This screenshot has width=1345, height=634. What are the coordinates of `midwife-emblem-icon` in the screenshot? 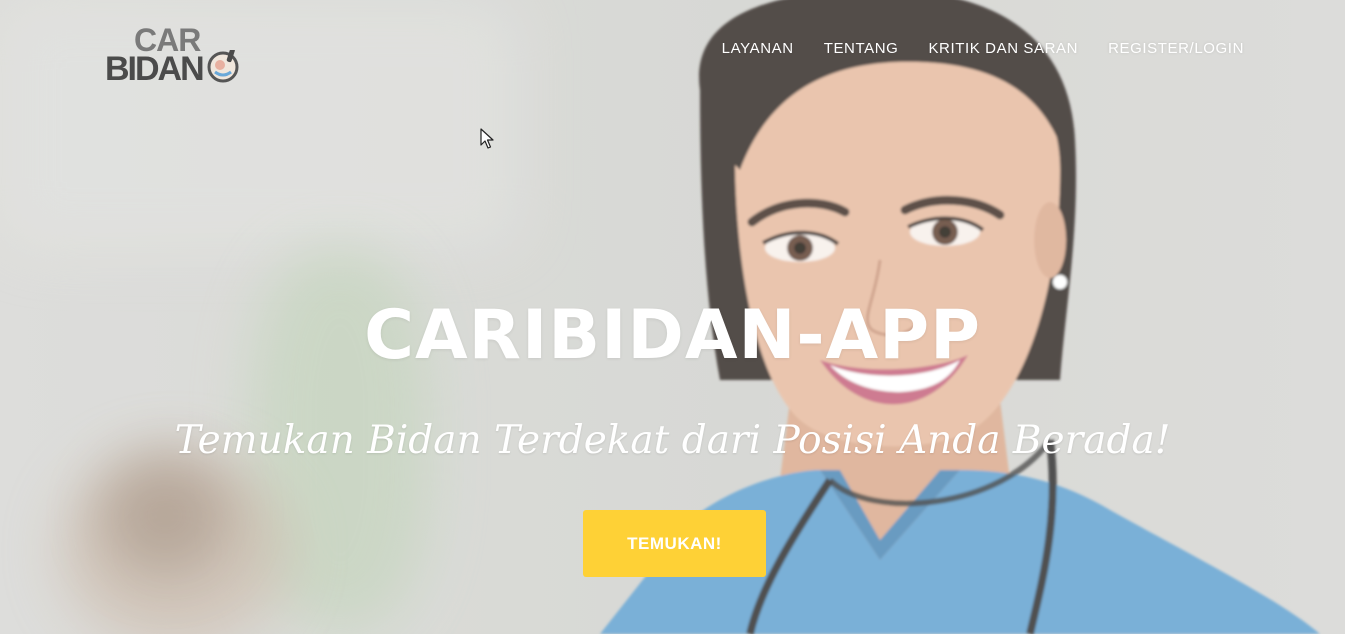 It's located at (223, 66).